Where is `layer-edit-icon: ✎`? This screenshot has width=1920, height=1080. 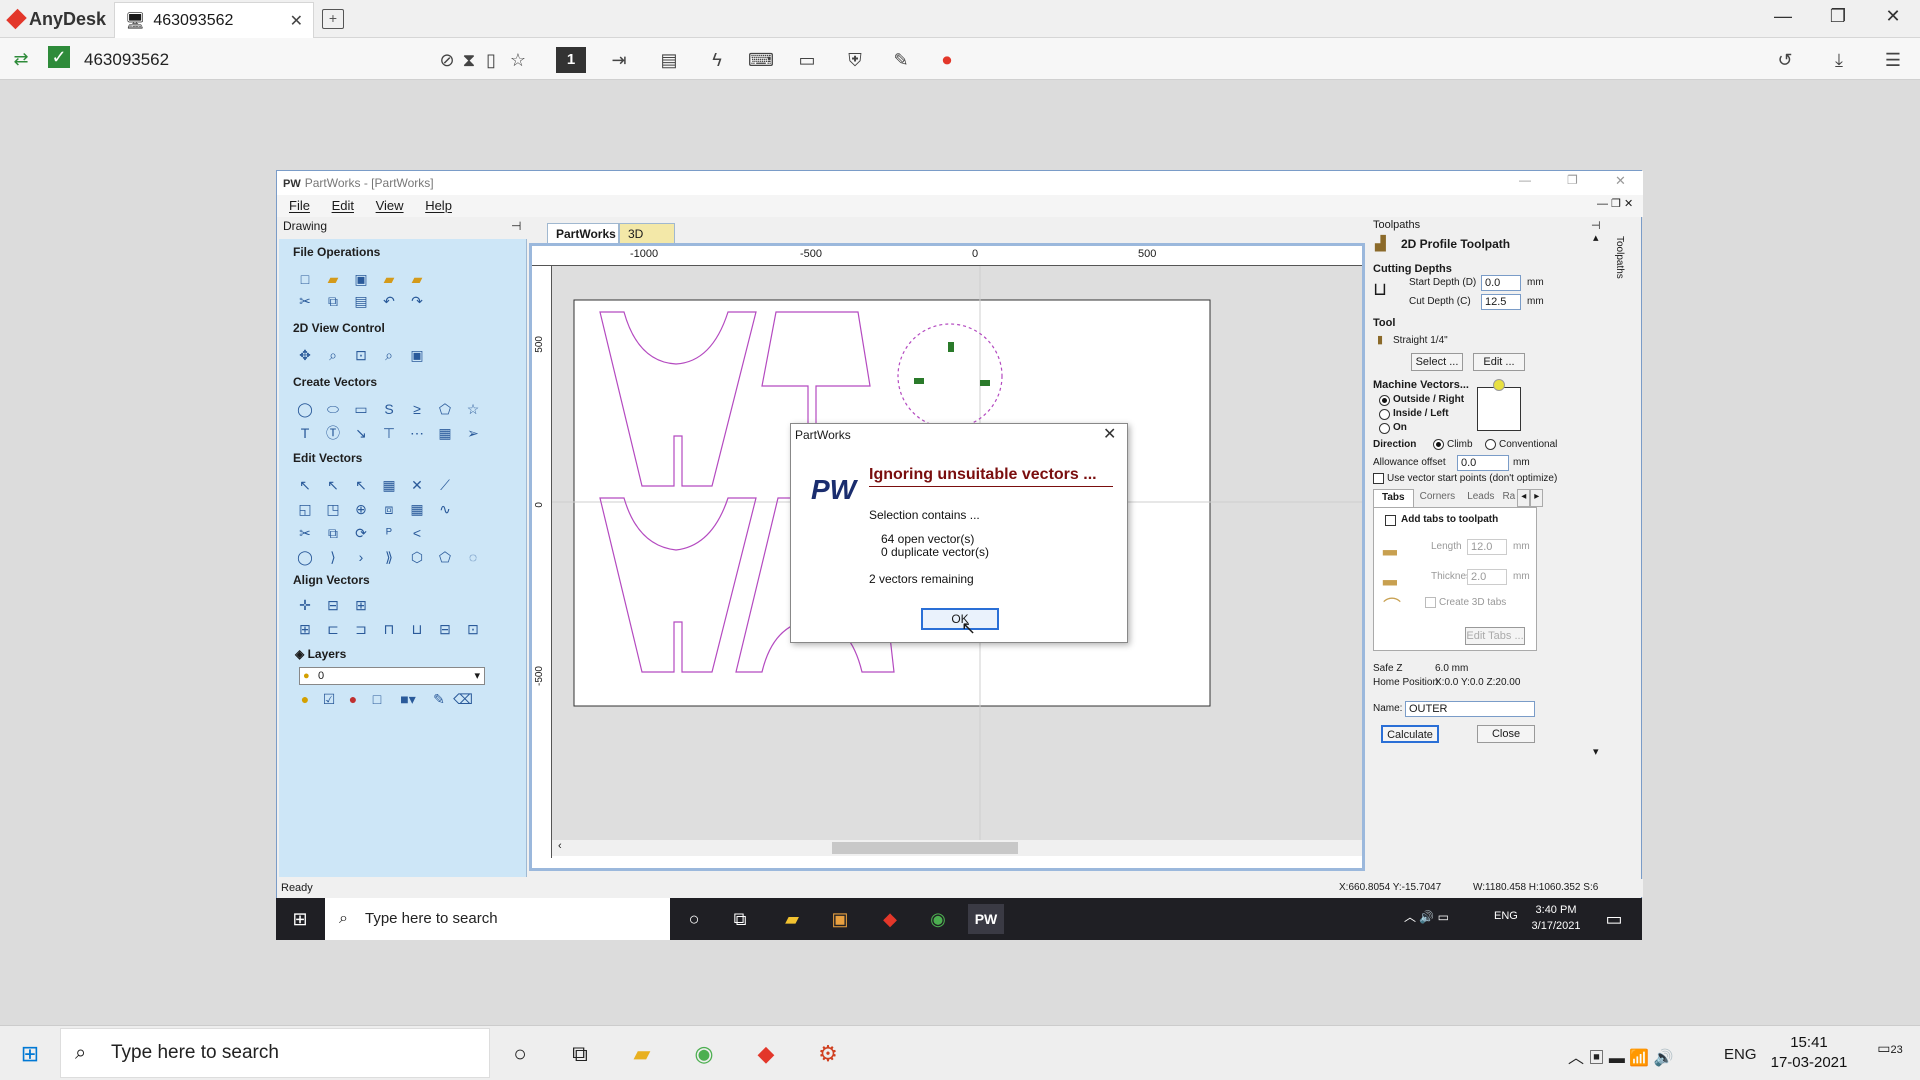
layer-edit-icon: ✎ is located at coordinates (439, 699).